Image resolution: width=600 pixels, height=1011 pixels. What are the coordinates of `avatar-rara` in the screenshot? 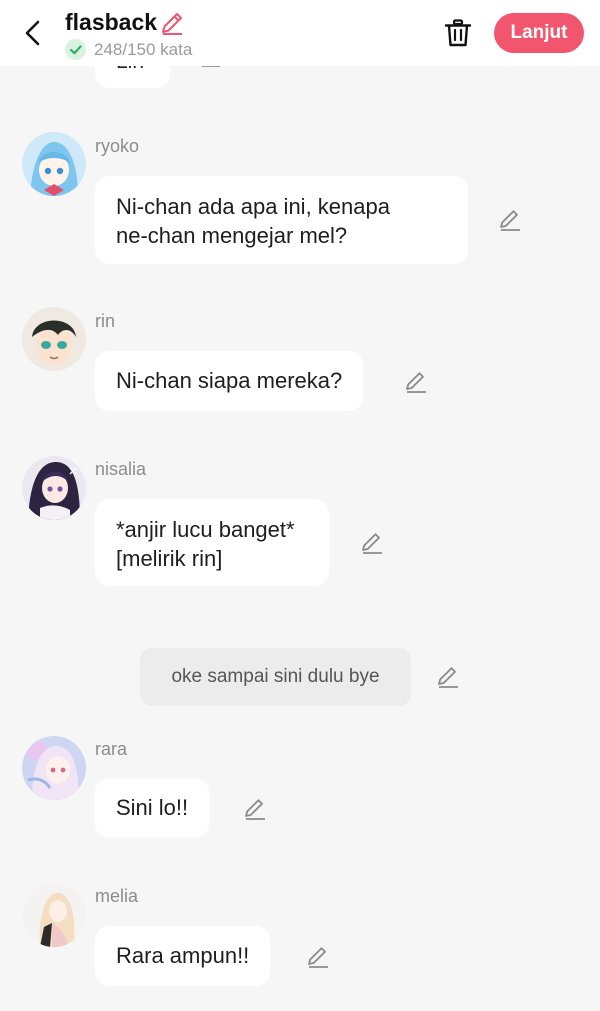 It's located at (54, 768).